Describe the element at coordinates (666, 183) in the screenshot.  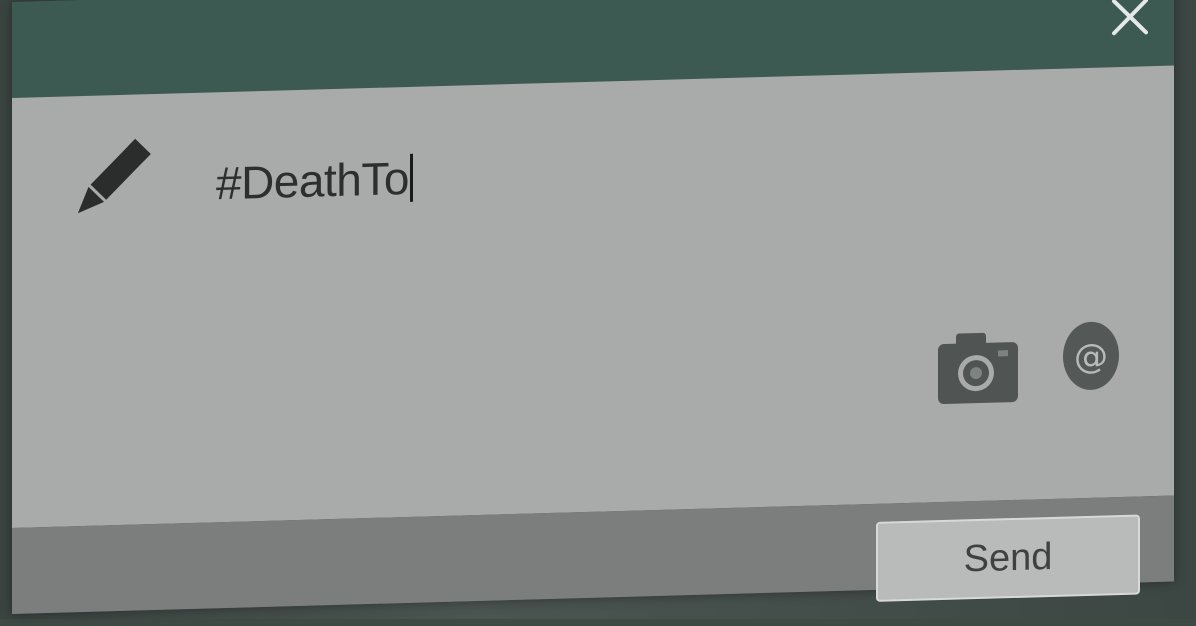
I see `message-input: #DeathTo` at that location.